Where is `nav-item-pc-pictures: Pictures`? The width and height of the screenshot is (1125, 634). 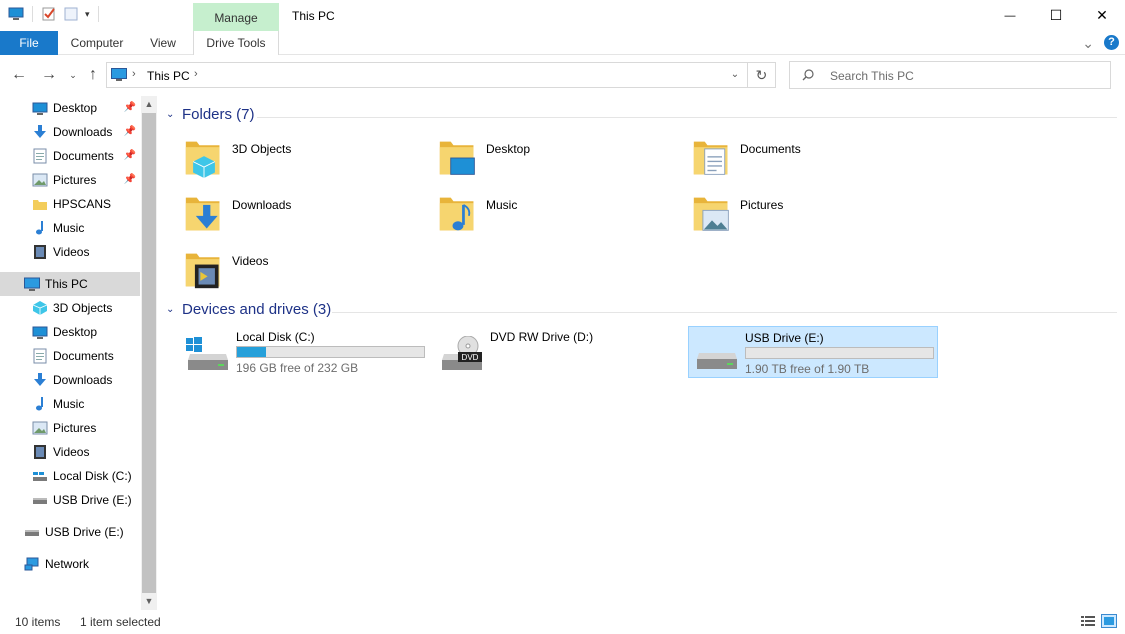 nav-item-pc-pictures: Pictures is located at coordinates (70, 428).